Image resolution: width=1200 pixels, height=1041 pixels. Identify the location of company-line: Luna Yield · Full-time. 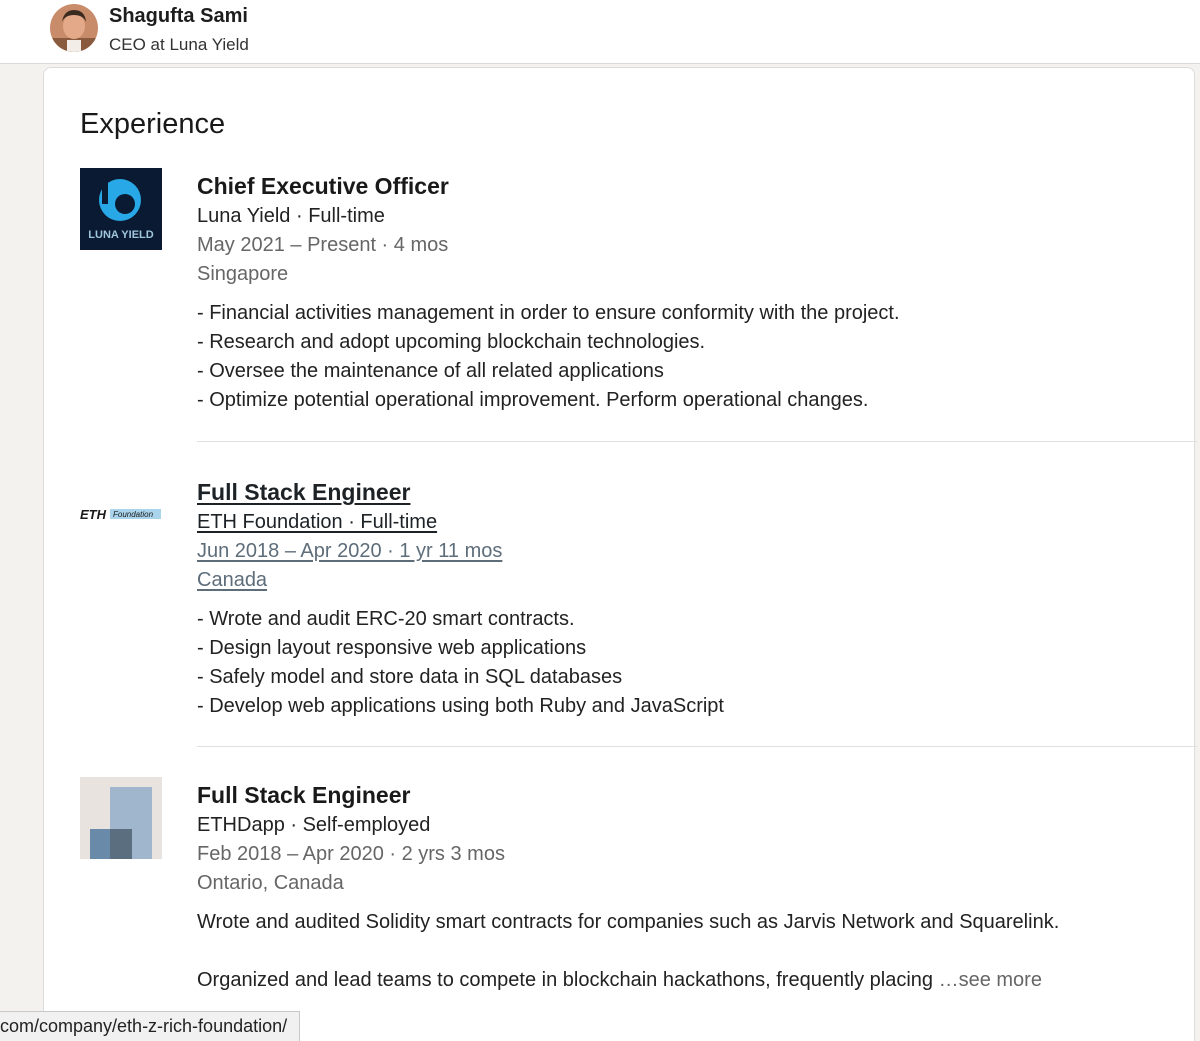
(291, 216).